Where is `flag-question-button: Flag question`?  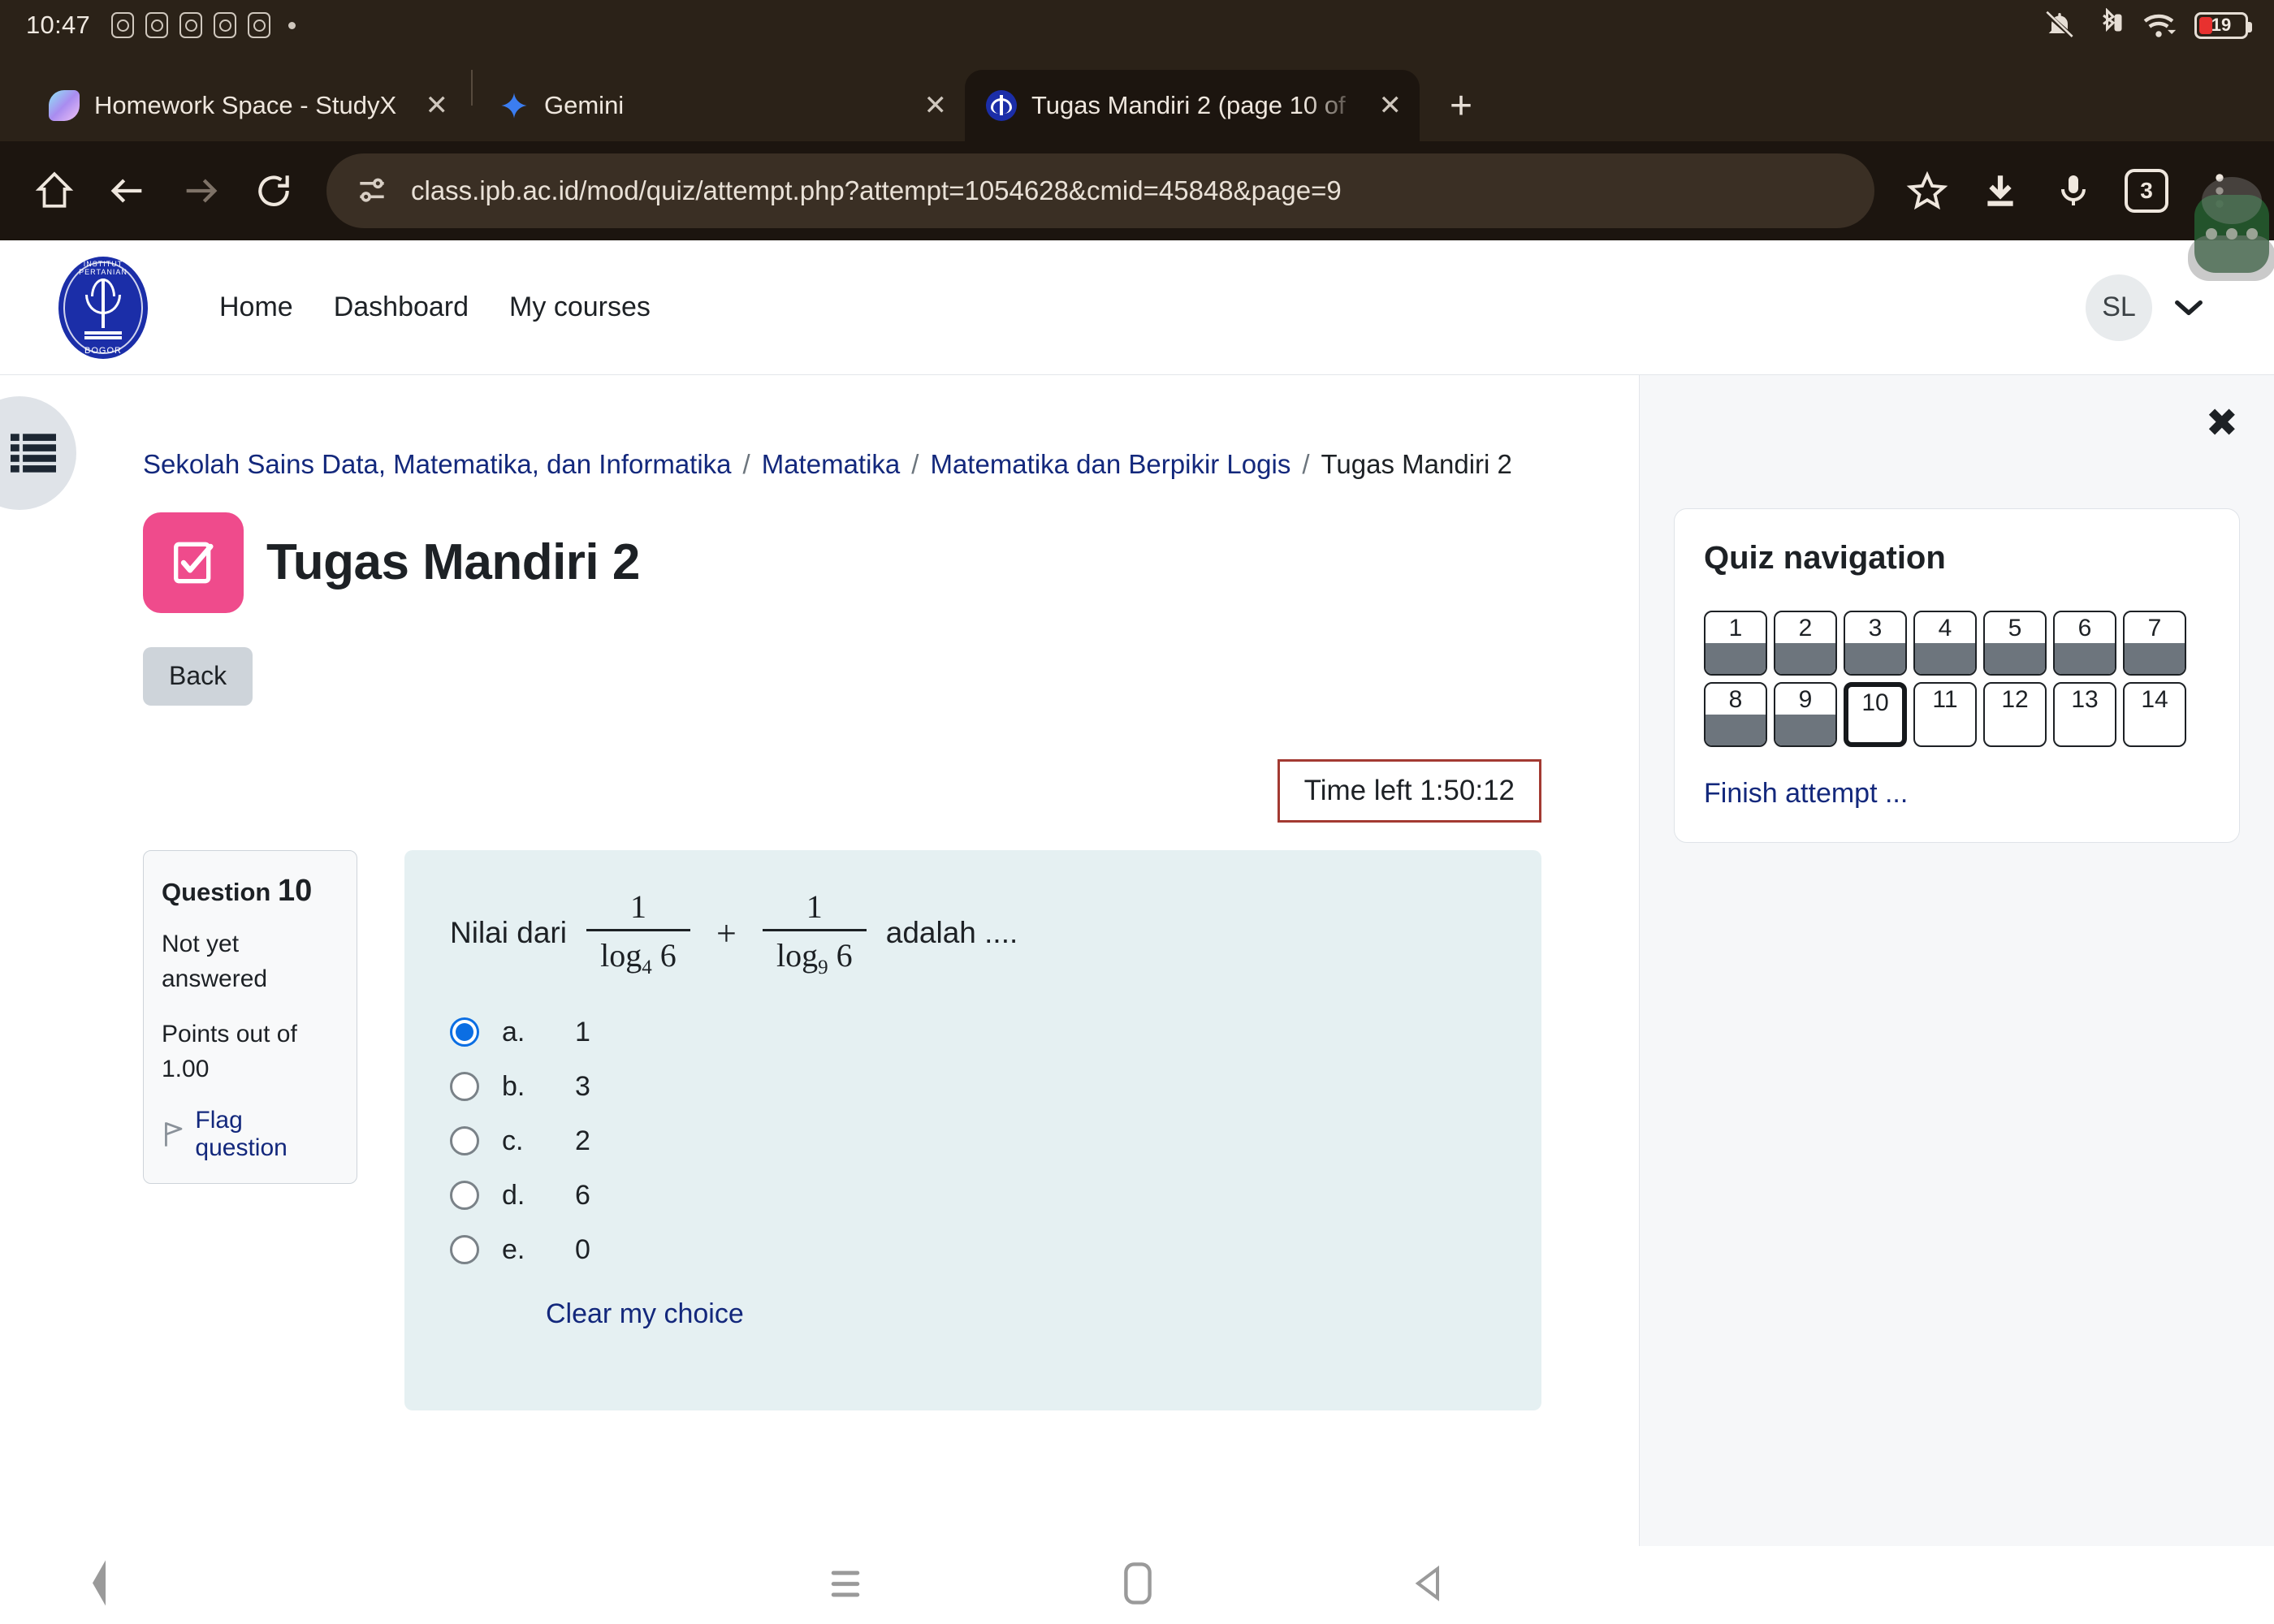
flag-question-button: Flag question is located at coordinates (250, 1135).